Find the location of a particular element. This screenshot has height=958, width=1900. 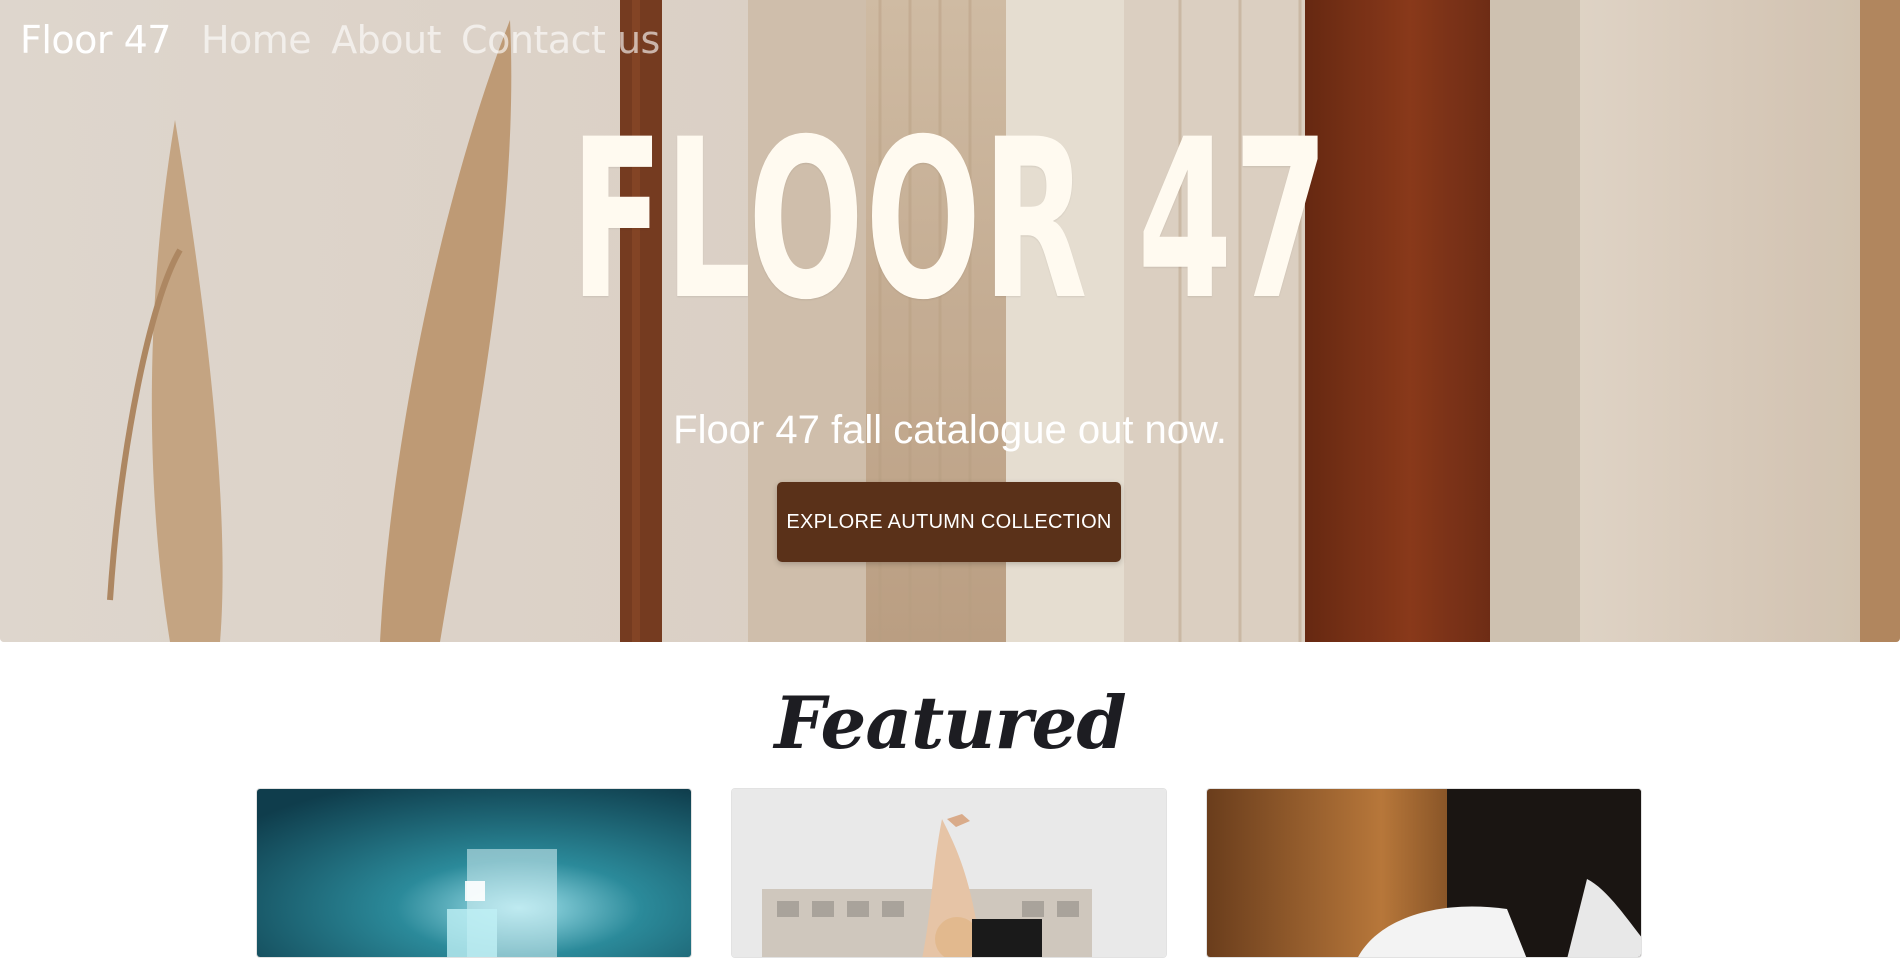

explore-collection-button: EXPLORE AUTUMN COLLECTION is located at coordinates (949, 522).